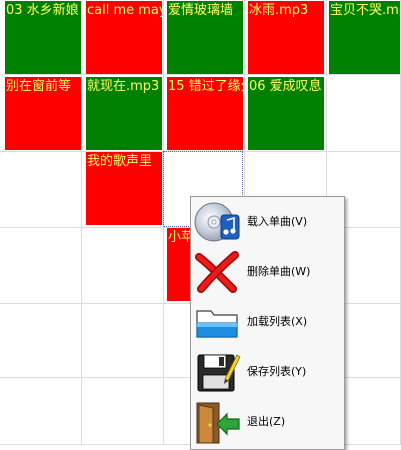 The height and width of the screenshot is (450, 401). Describe the element at coordinates (217, 422) in the screenshot. I see `exit-door-icon` at that location.